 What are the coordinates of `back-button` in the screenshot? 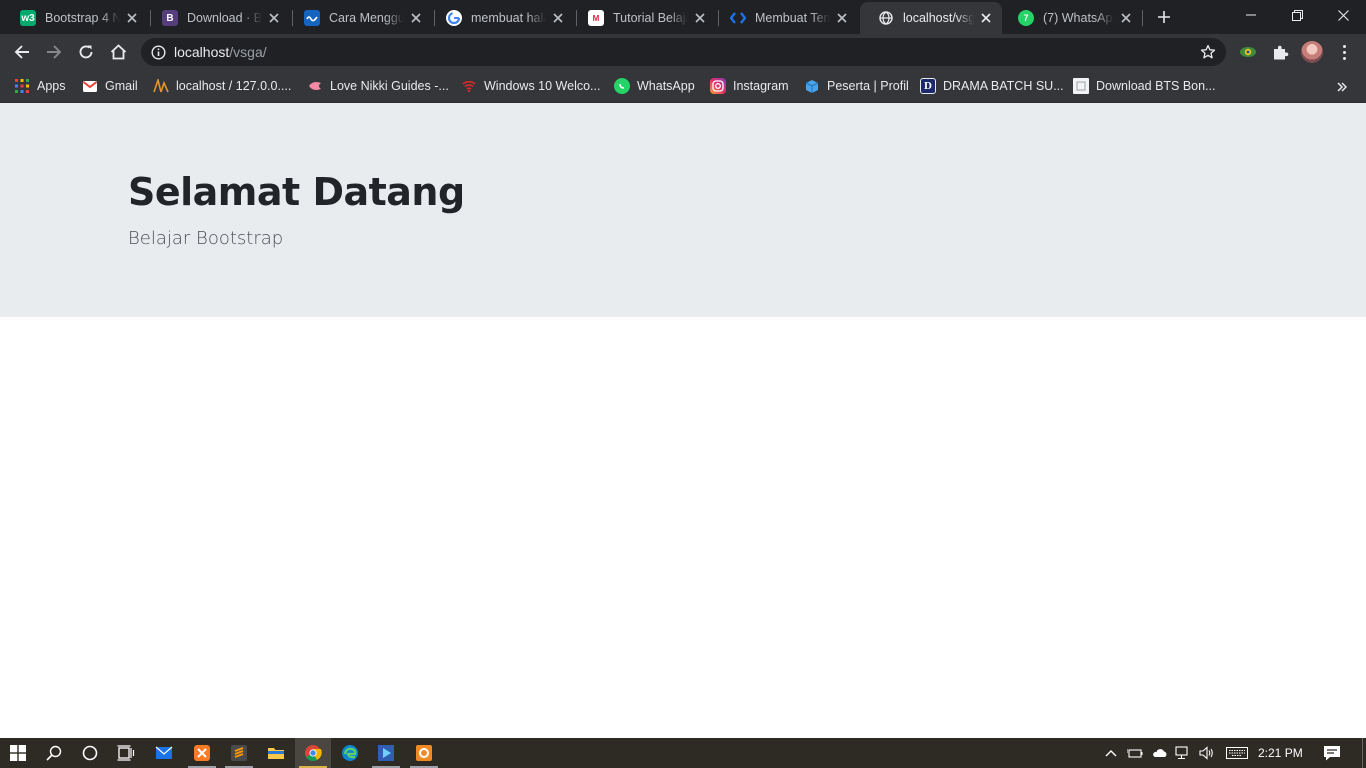 It's located at (22, 52).